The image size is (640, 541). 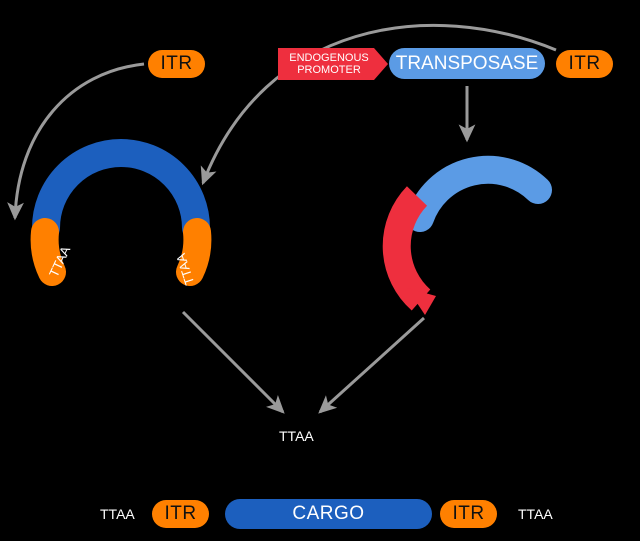 What do you see at coordinates (117, 514) in the screenshot?
I see `bottom-ttaa-left: TTAA` at bounding box center [117, 514].